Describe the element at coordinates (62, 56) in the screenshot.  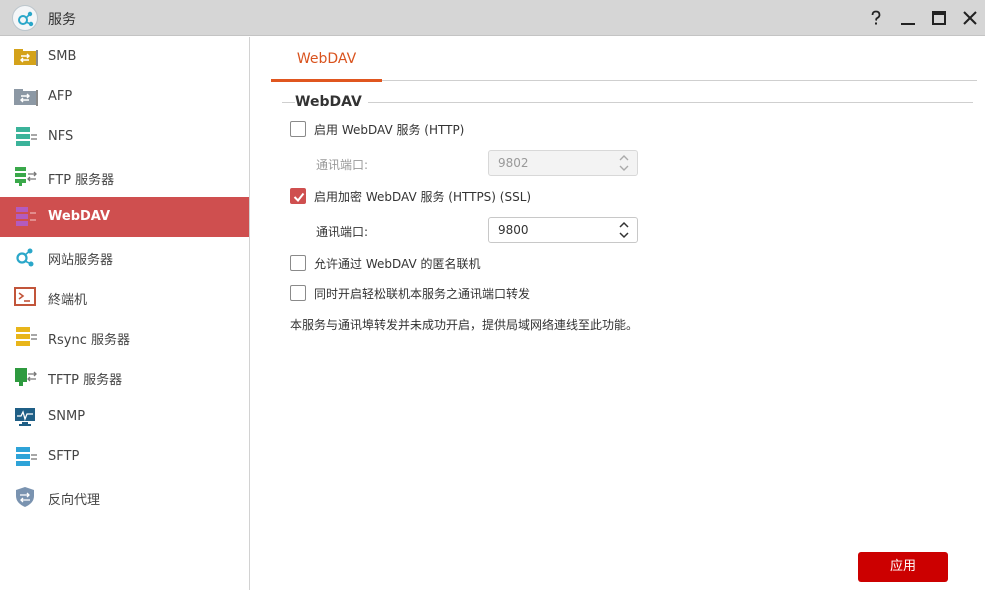
I see `sidebar-item-label: SMB` at that location.